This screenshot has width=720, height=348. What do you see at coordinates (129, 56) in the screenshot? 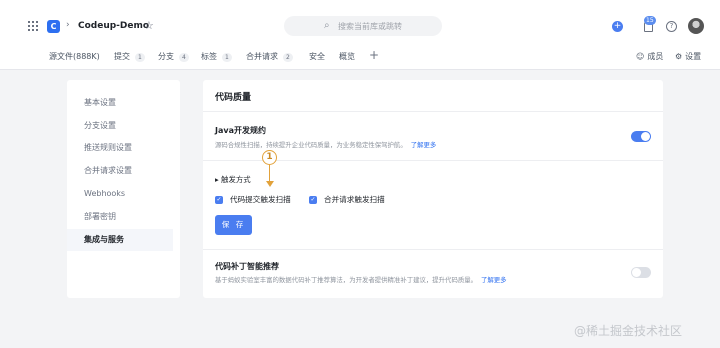
I see `tab-commits: 提交 1` at bounding box center [129, 56].